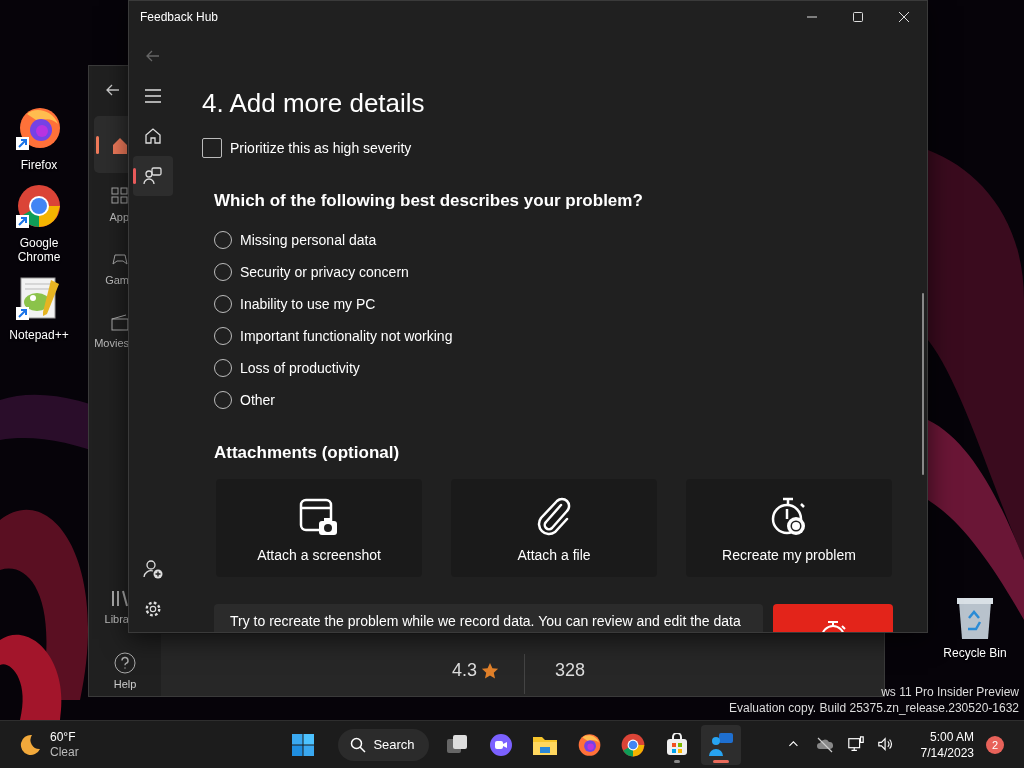 This screenshot has width=1024, height=768. What do you see at coordinates (490, 670) in the screenshot?
I see `star-icon` at bounding box center [490, 670].